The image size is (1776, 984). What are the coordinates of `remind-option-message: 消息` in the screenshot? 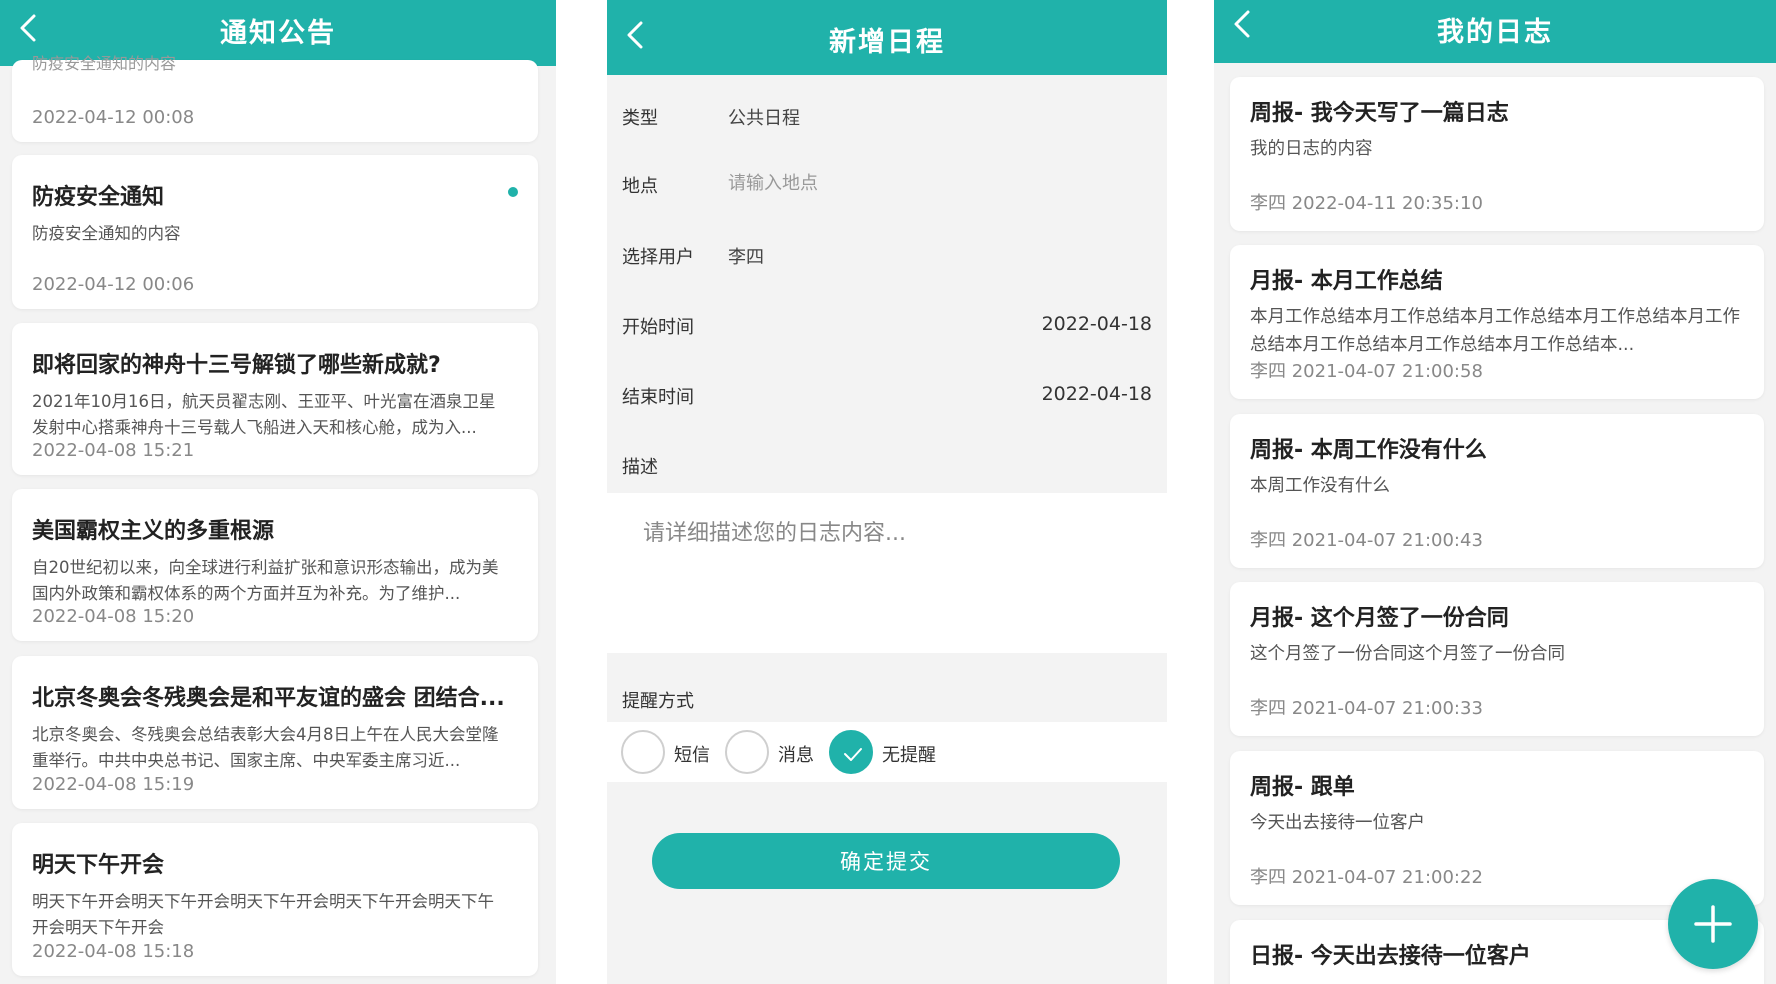 It's located at (775, 752).